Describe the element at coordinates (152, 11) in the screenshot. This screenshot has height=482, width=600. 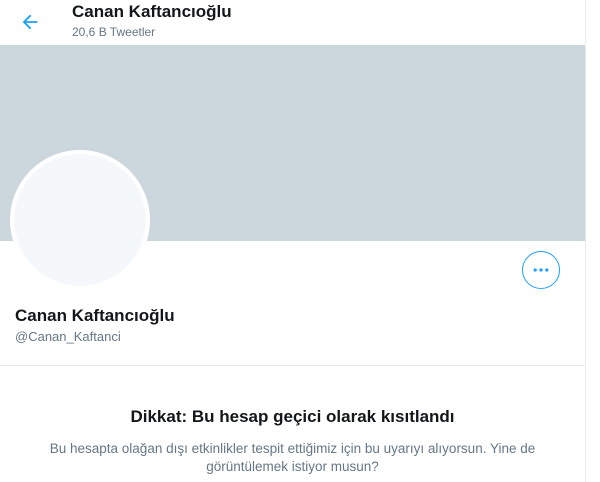
I see `header-title: Canan Kaftancıoğlu` at that location.